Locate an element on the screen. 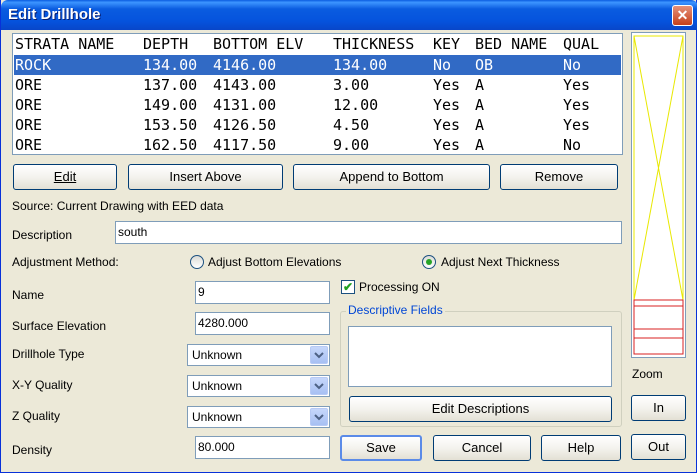 The height and width of the screenshot is (473, 697). description-label: Description is located at coordinates (42, 235).